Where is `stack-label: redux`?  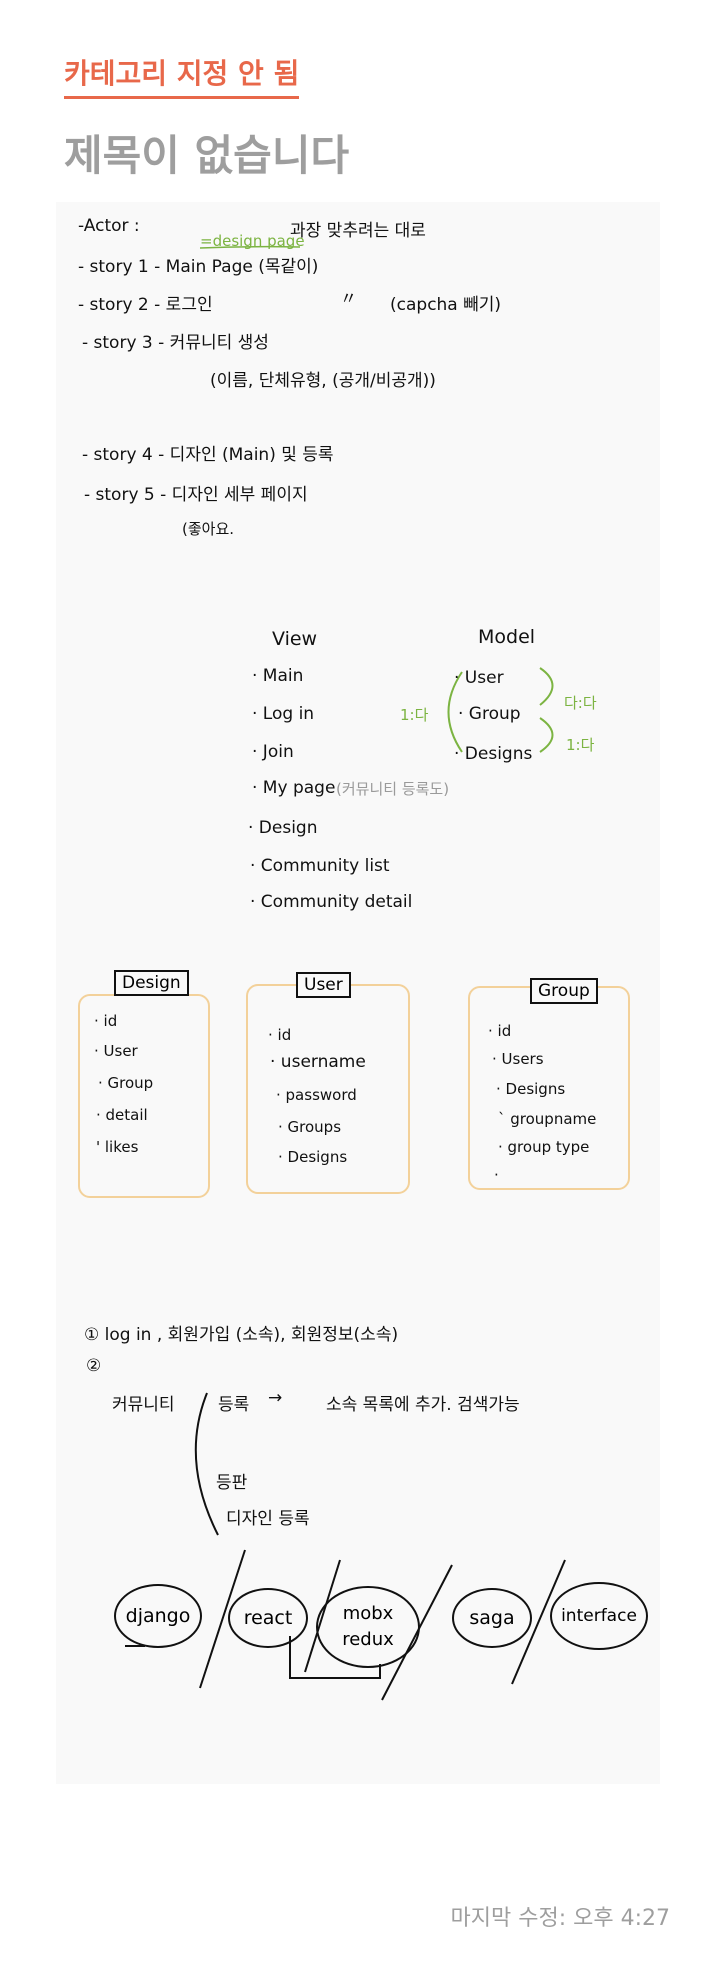
stack-label: redux is located at coordinates (368, 1639).